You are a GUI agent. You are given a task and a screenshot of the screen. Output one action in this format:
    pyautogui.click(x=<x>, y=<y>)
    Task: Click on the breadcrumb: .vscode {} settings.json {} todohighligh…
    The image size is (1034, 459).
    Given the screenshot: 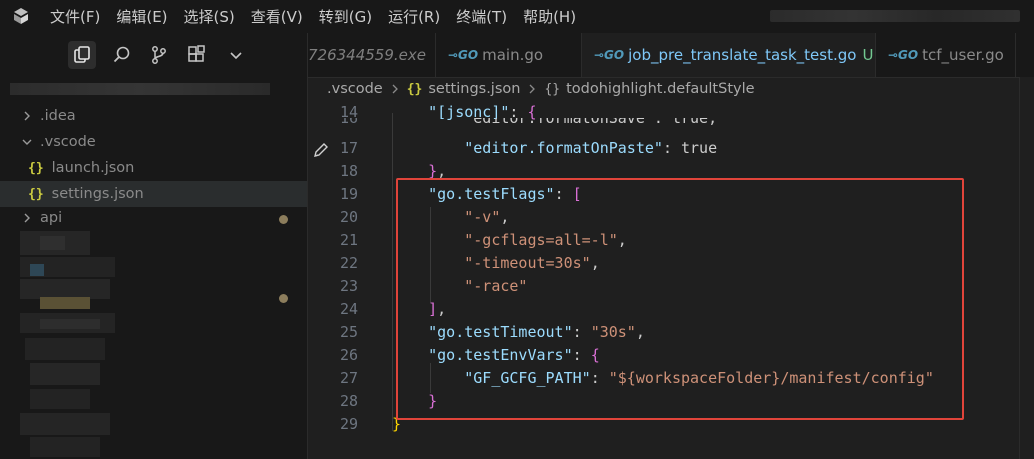 What is the action you would take?
    pyautogui.click(x=541, y=89)
    